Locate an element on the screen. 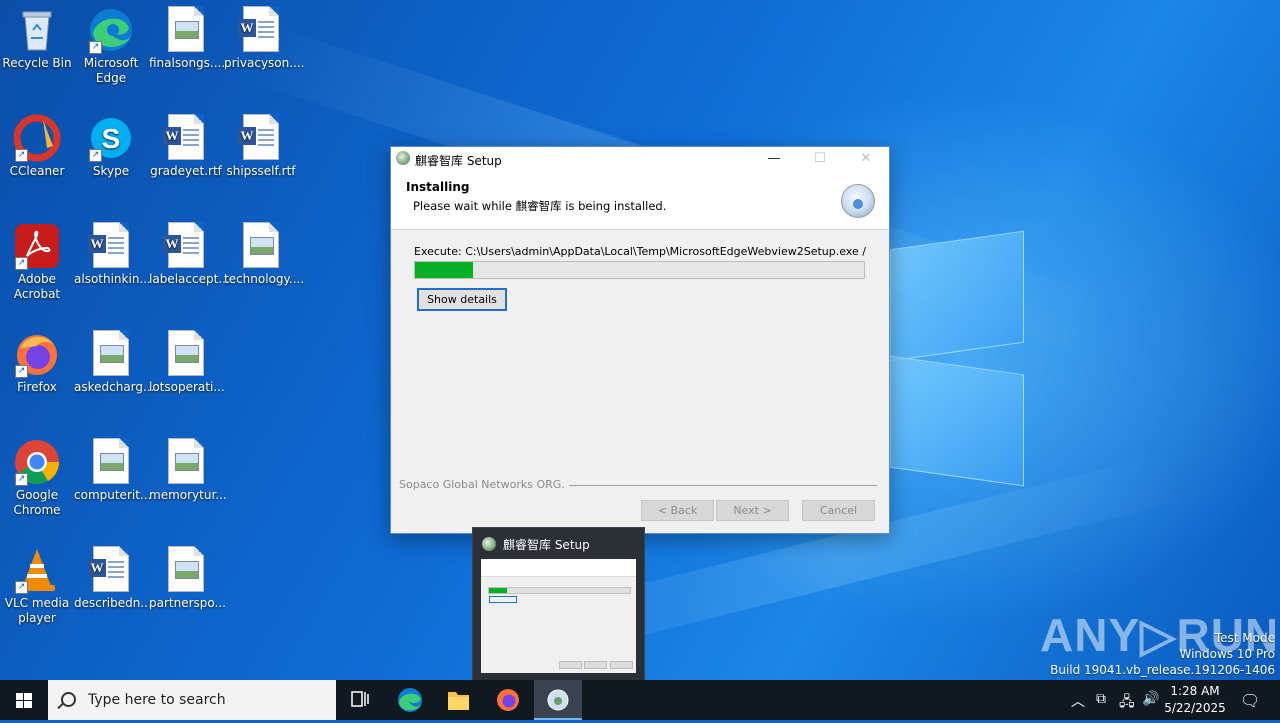 This screenshot has height=723, width=1280. desktop-icon-vlc: ↗ VLC media player is located at coordinates (37, 586).